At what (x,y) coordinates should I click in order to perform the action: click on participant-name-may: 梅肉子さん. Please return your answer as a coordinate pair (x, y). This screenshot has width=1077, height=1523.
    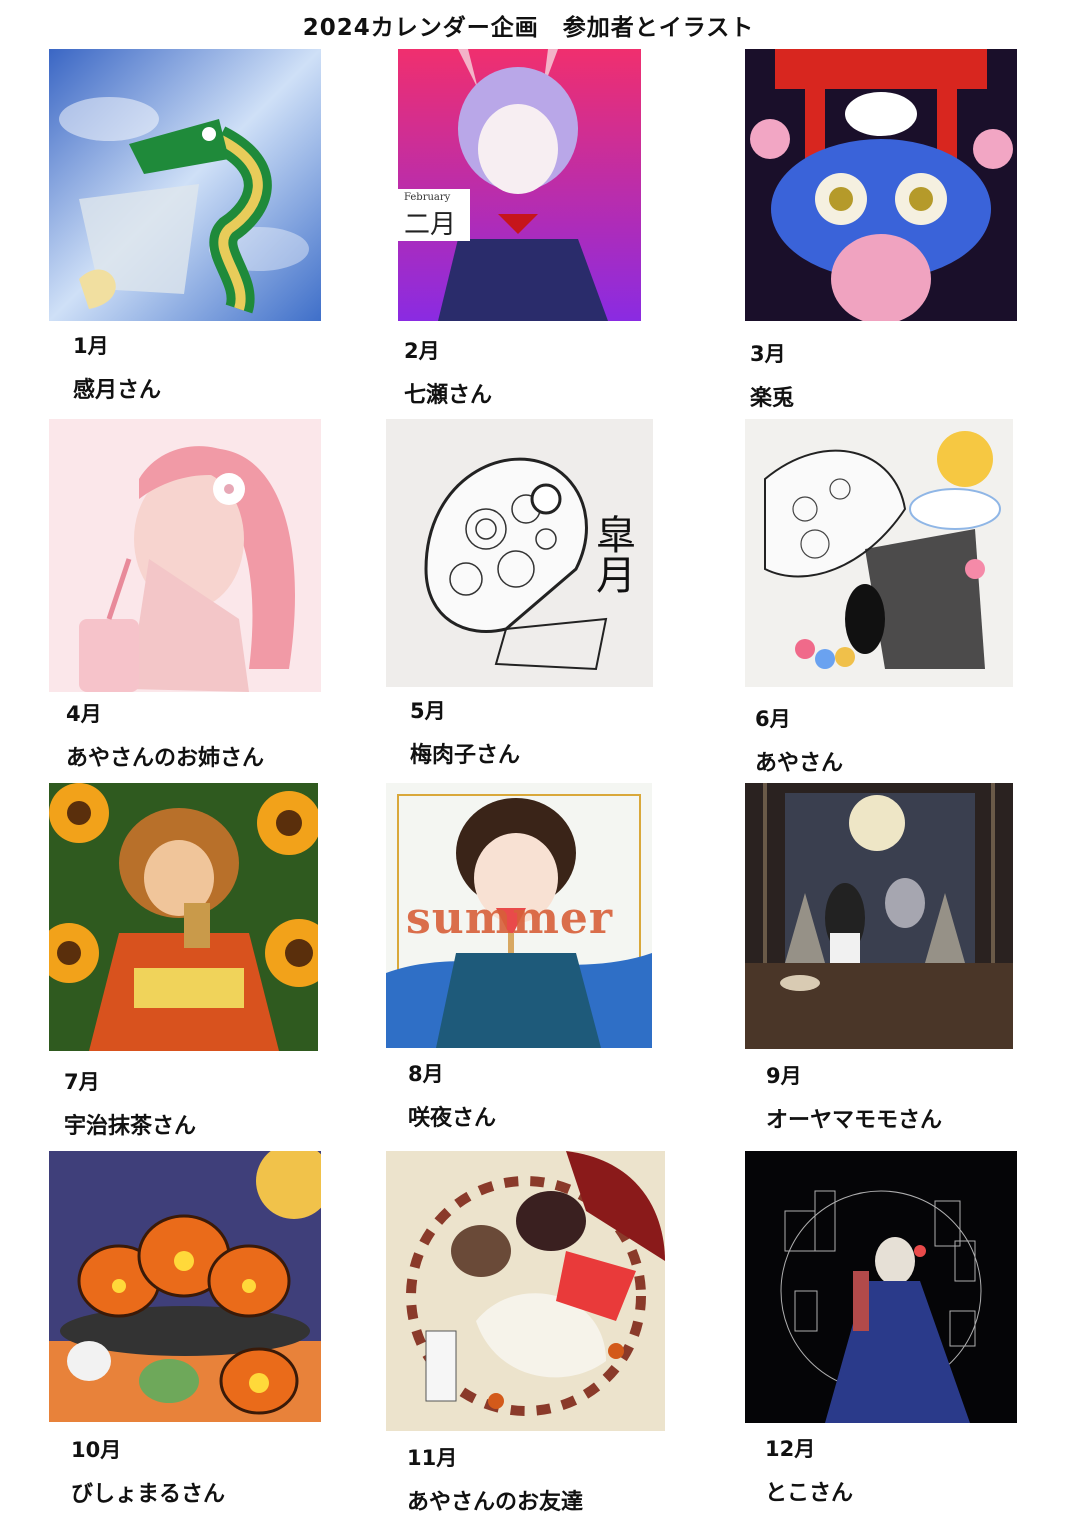
    Looking at the image, I should click on (465, 755).